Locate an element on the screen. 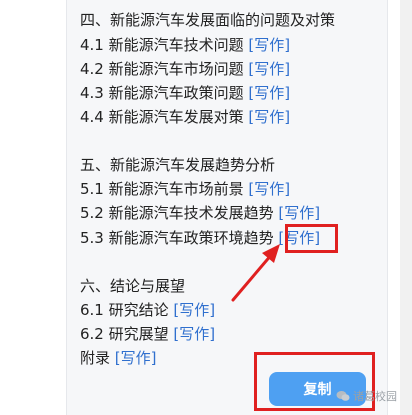 This screenshot has height=415, width=412. annotation-arrow is located at coordinates (255, 273).